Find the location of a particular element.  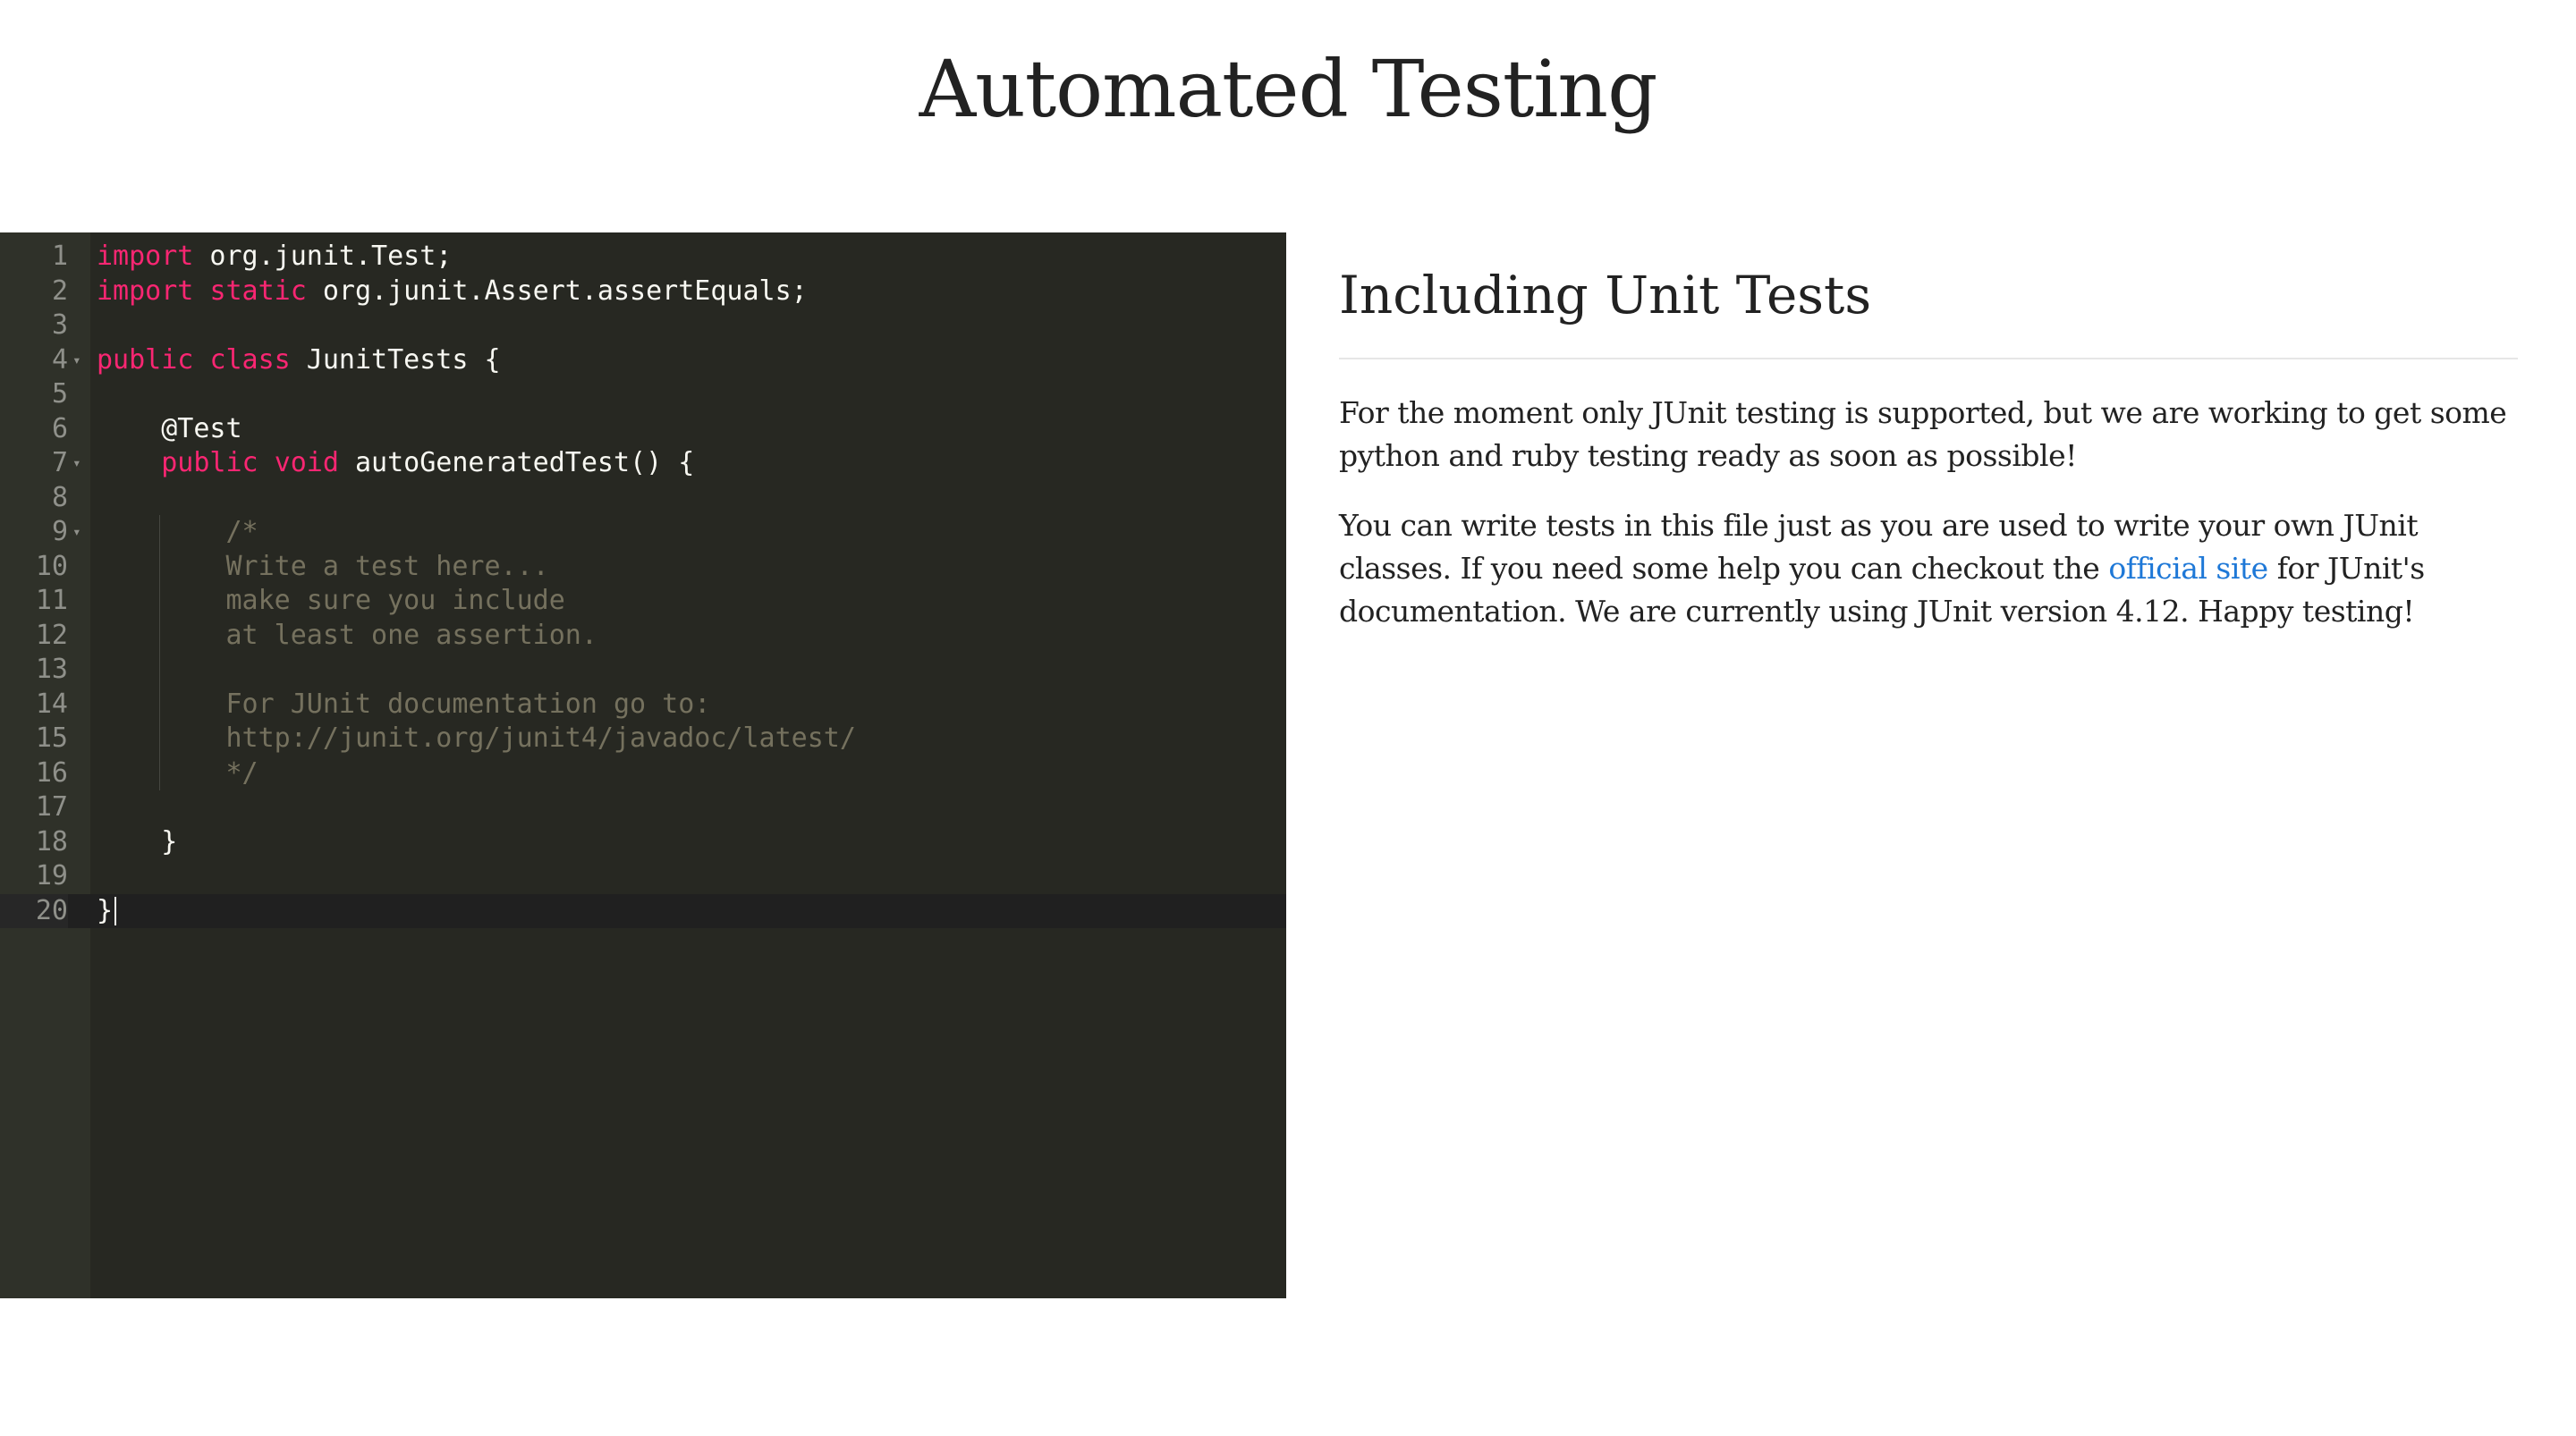

code-line: 16 */ is located at coordinates (643, 773).